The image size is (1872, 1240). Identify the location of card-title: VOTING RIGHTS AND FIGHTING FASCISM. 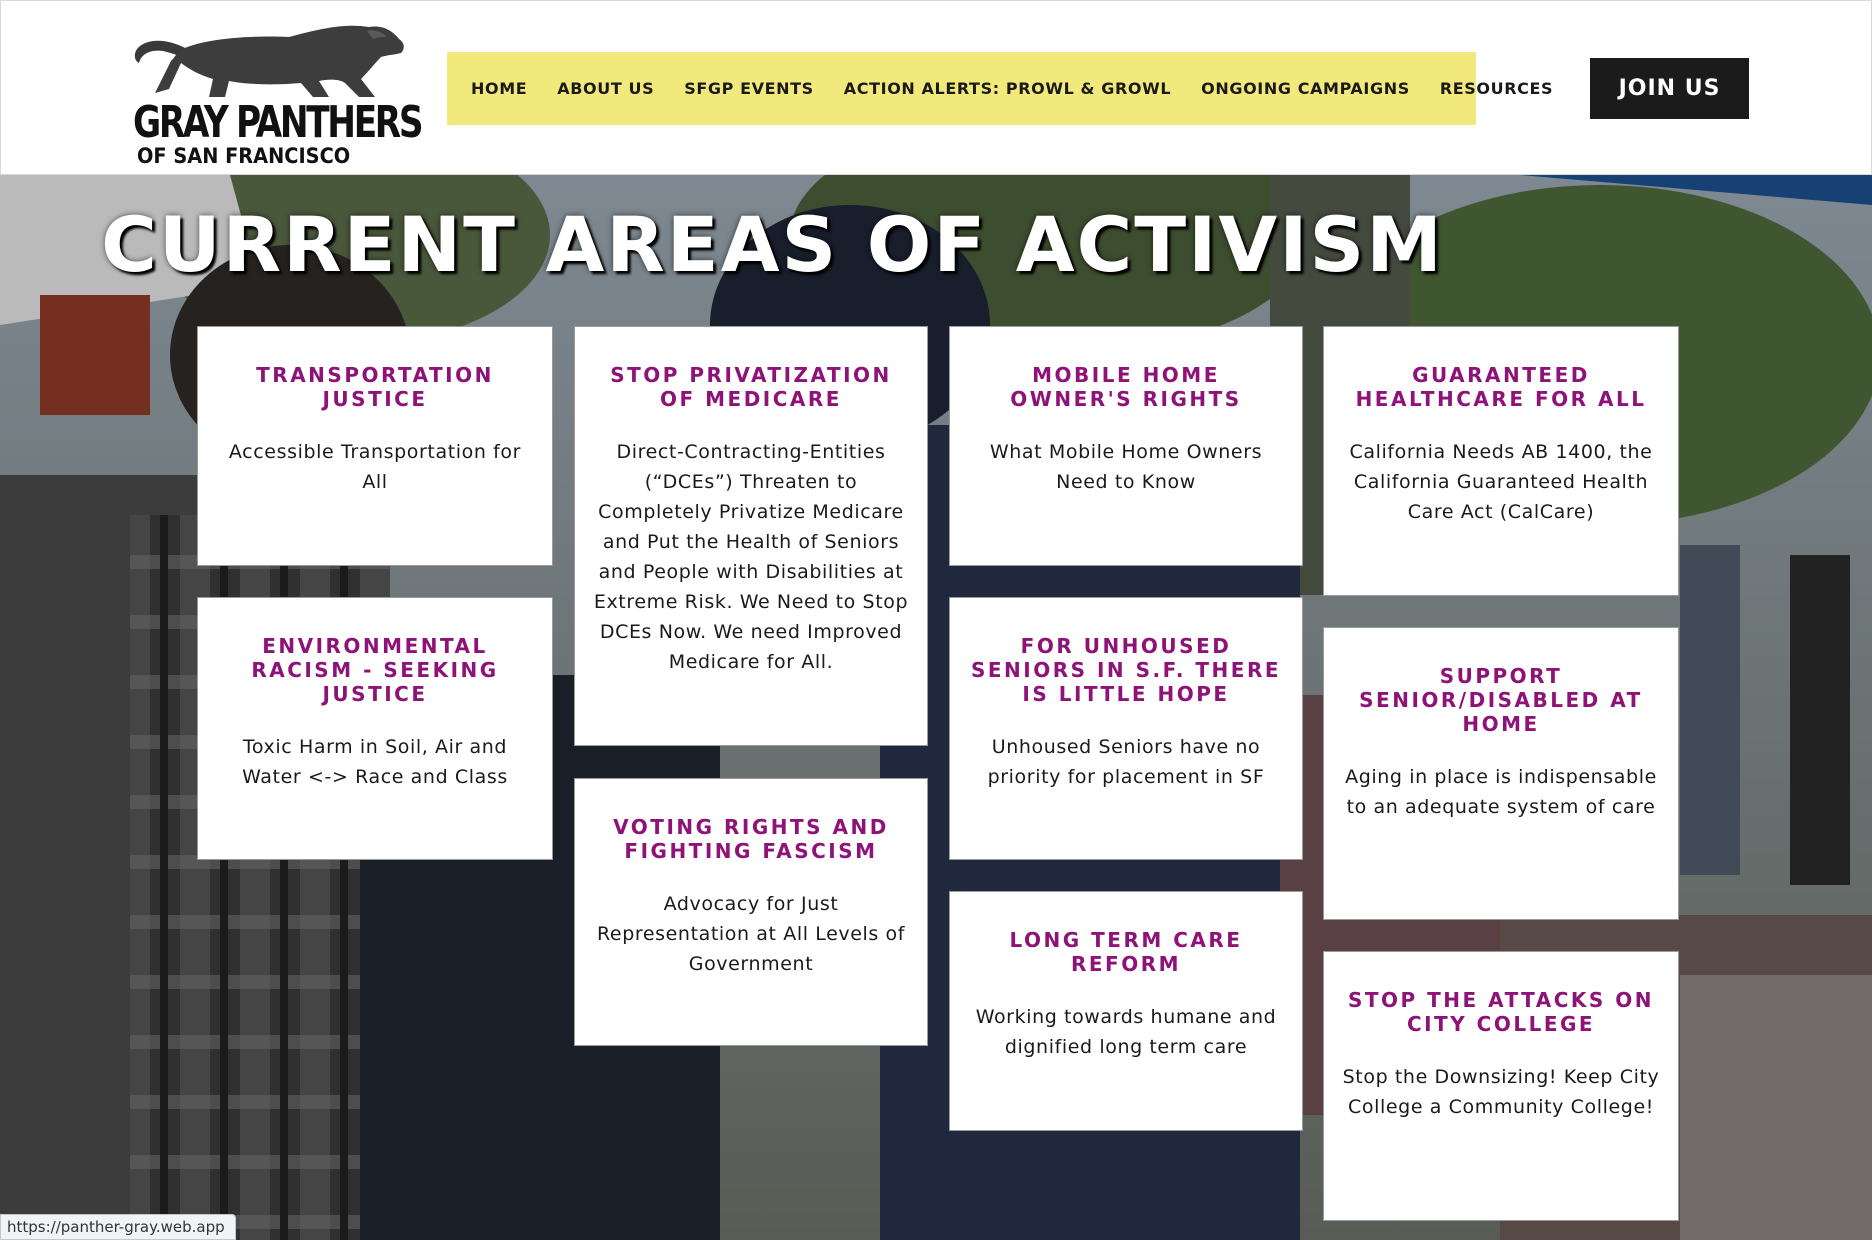
(751, 839).